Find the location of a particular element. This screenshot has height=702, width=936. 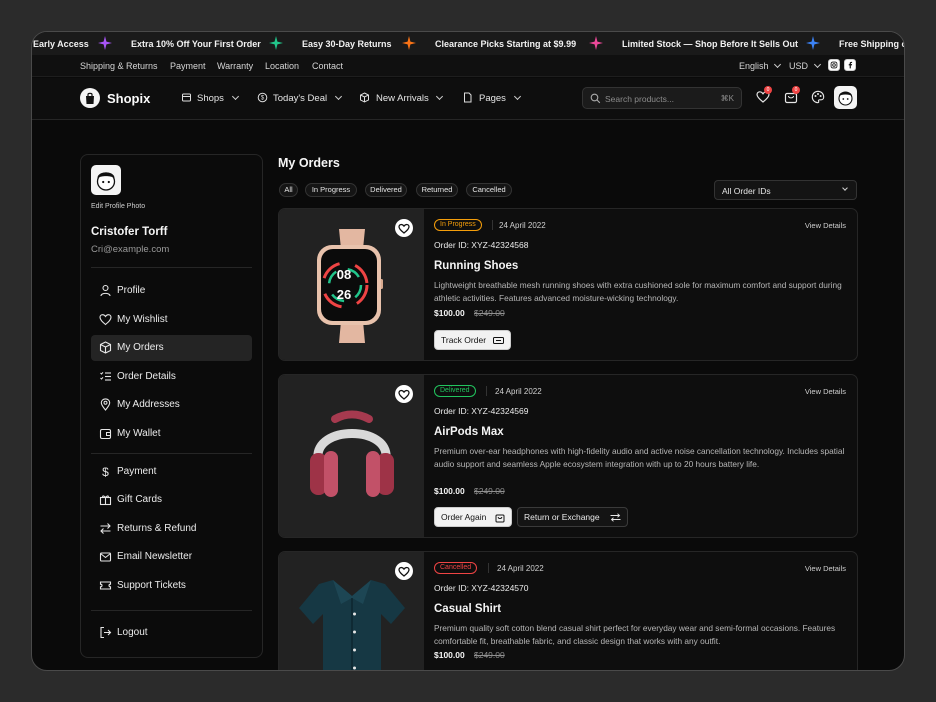

wishlist-count: 0 is located at coordinates (768, 90).